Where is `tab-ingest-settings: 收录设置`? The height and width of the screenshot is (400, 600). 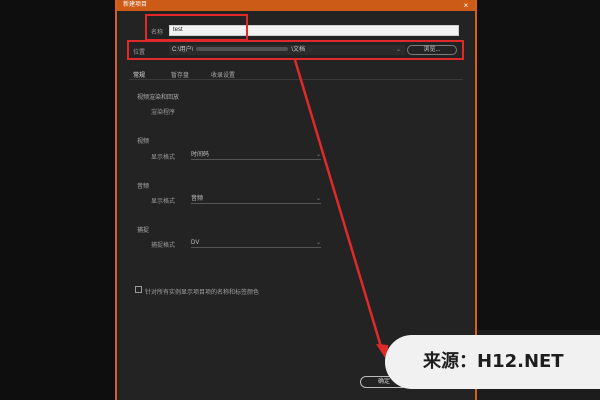
tab-ingest-settings: 收录设置 is located at coordinates (223, 74).